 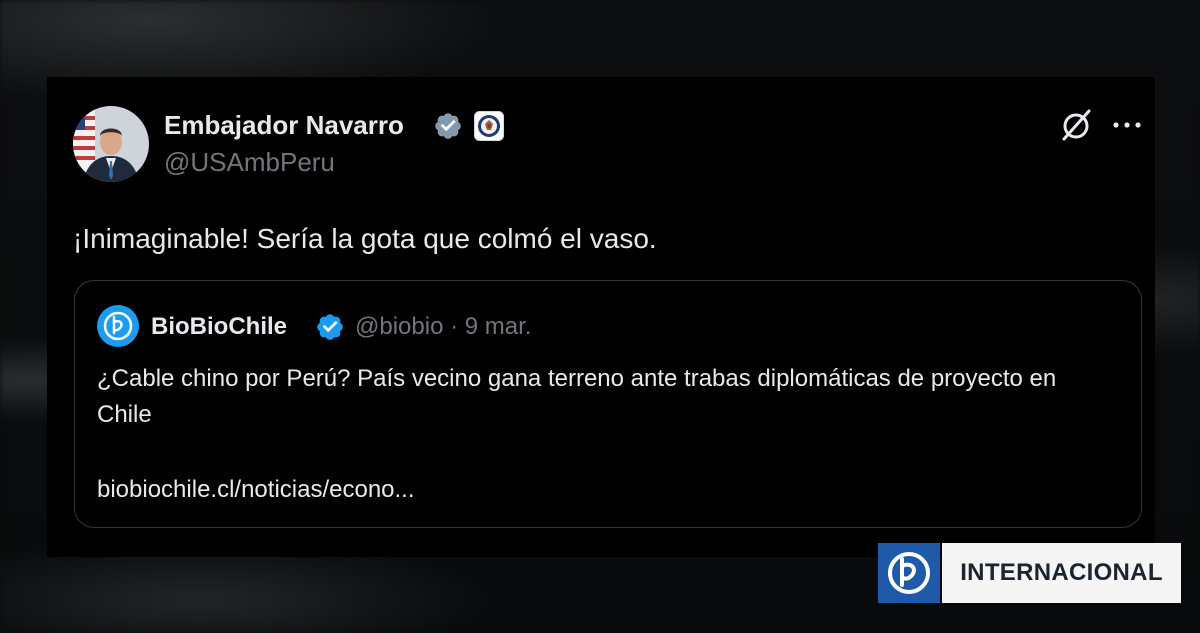 What do you see at coordinates (399, 326) in the screenshot?
I see `quoted-author-handle: @biobio` at bounding box center [399, 326].